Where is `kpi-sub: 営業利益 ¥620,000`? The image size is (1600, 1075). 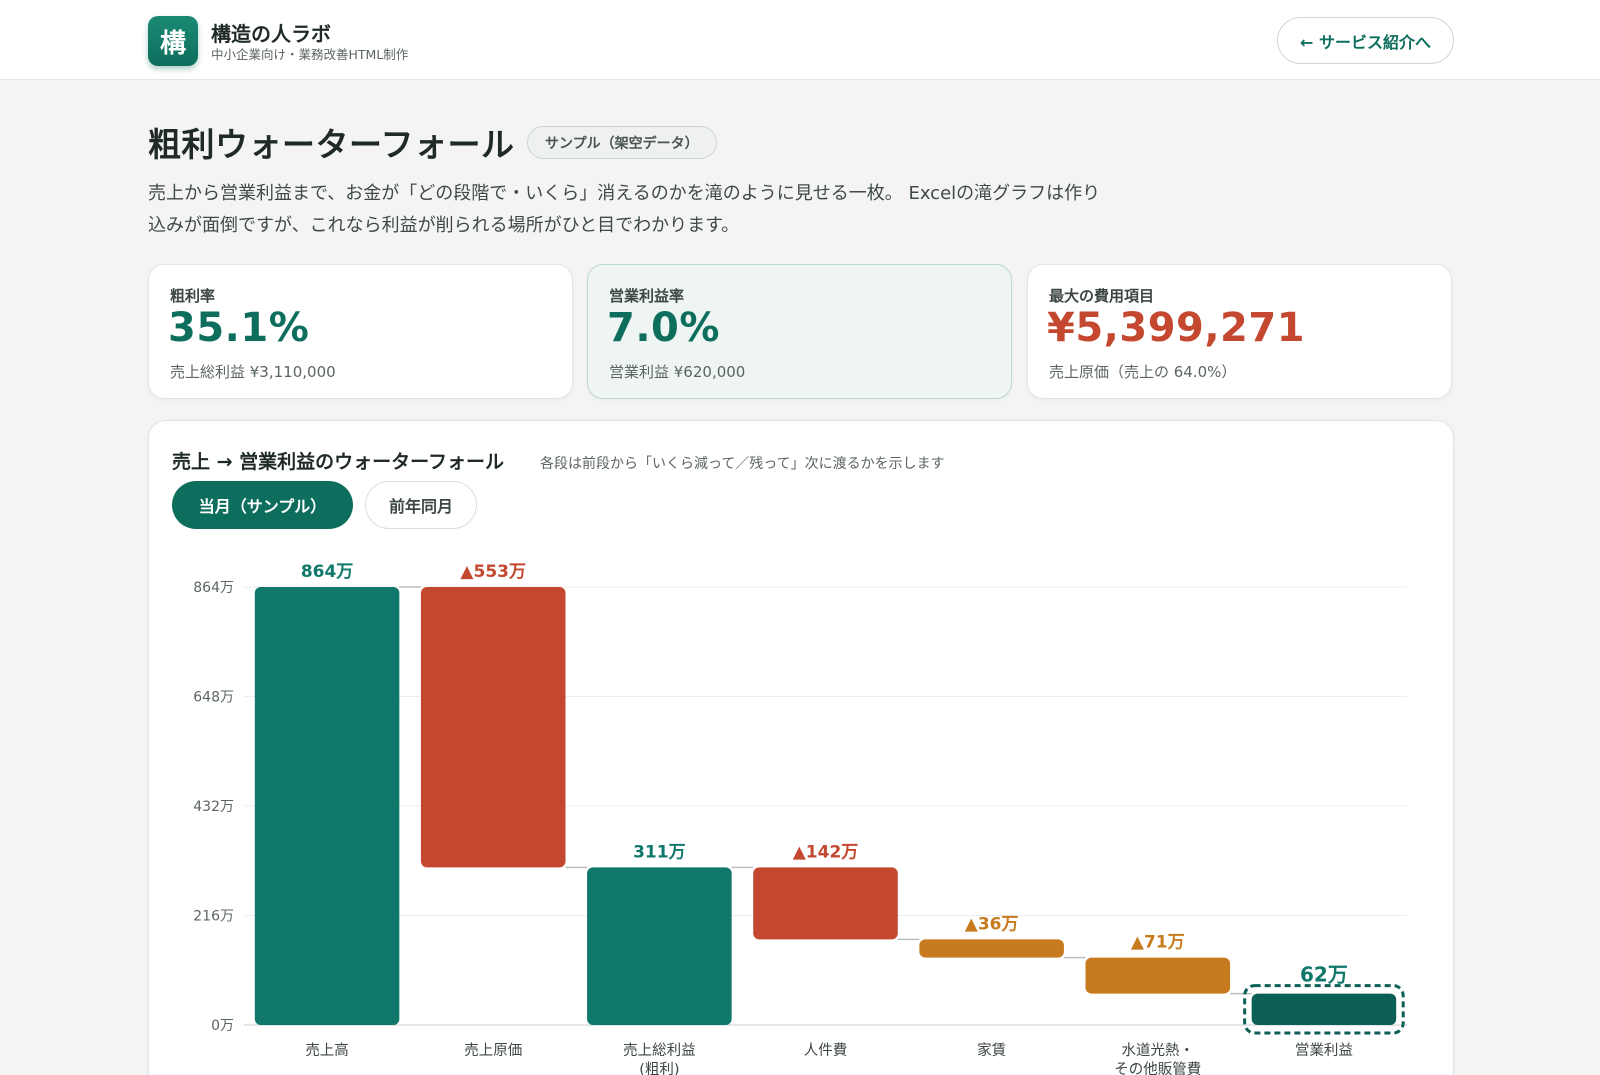 kpi-sub: 営業利益 ¥620,000 is located at coordinates (677, 372).